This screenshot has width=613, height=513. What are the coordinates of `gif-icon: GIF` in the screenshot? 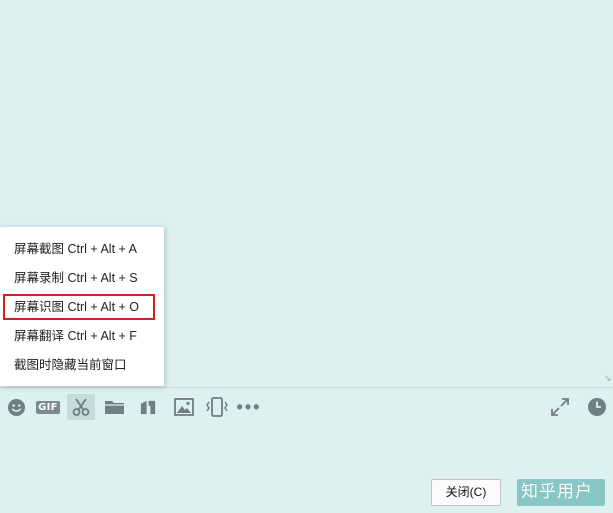 It's located at (48, 407).